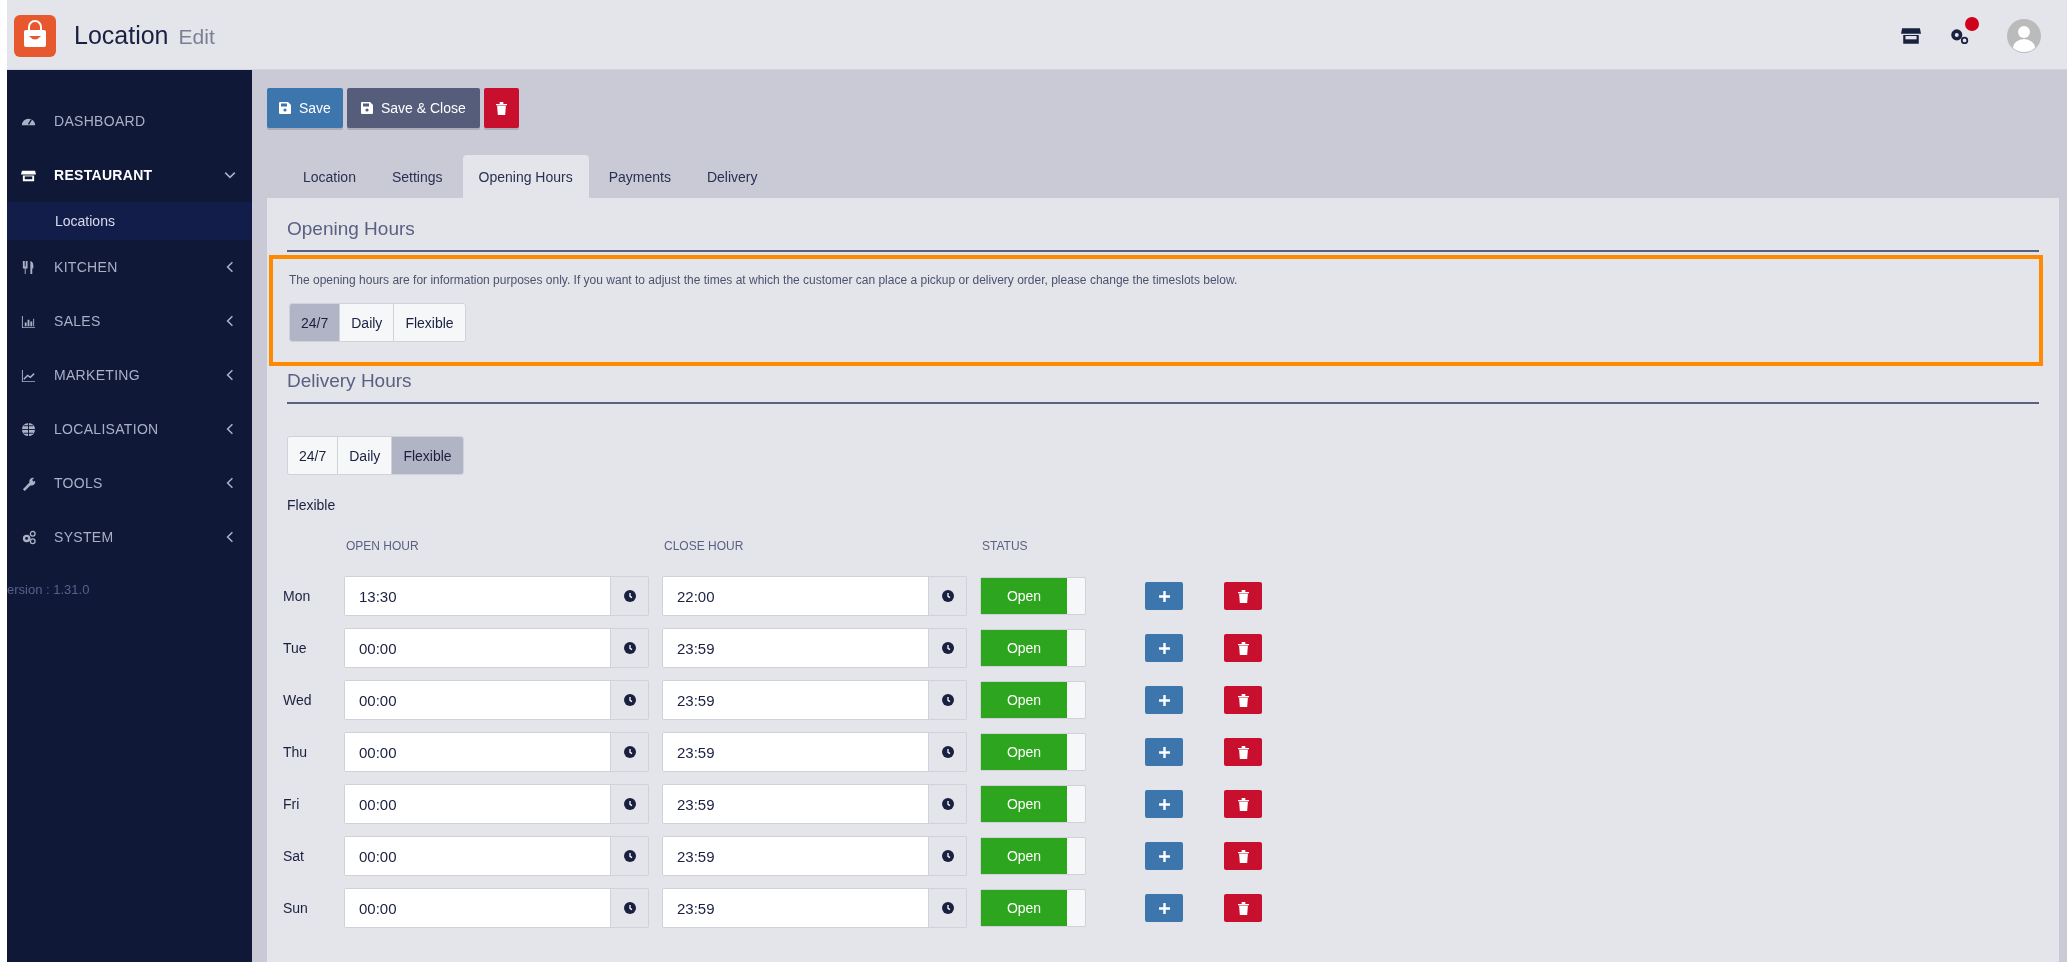 This screenshot has height=962, width=2067. What do you see at coordinates (129, 429) in the screenshot?
I see `sidebar-item: LOCALISATION` at bounding box center [129, 429].